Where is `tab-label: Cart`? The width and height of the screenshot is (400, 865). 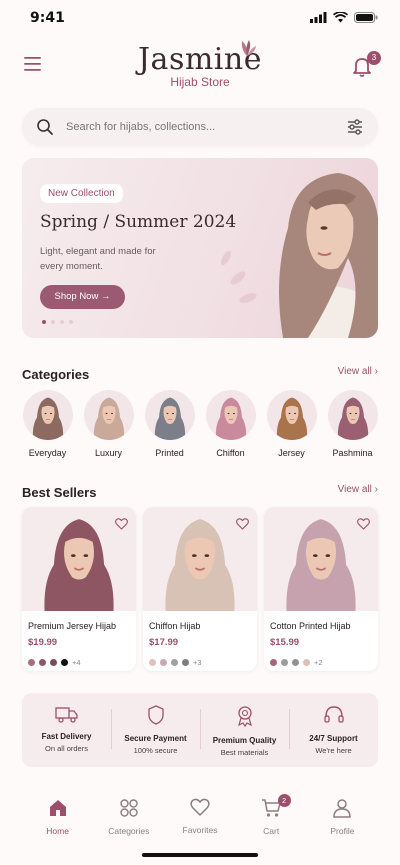
tab-label: Cart is located at coordinates (271, 831).